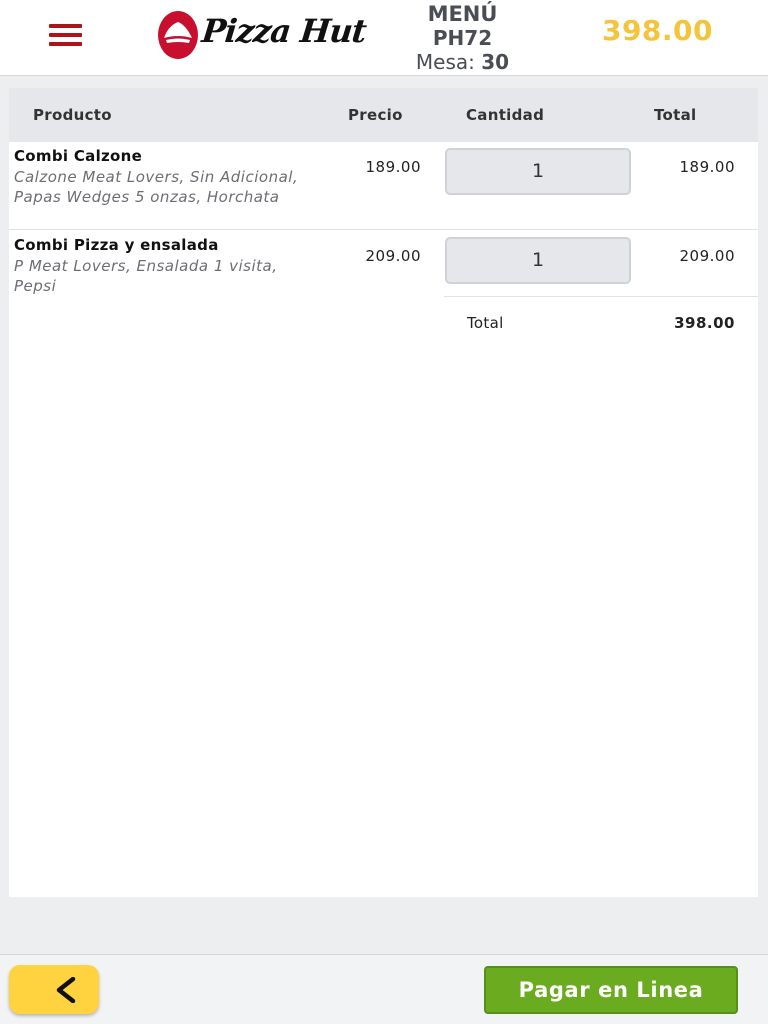 The image size is (768, 1024). Describe the element at coordinates (393, 256) in the screenshot. I see `product-price: 209.00` at that location.